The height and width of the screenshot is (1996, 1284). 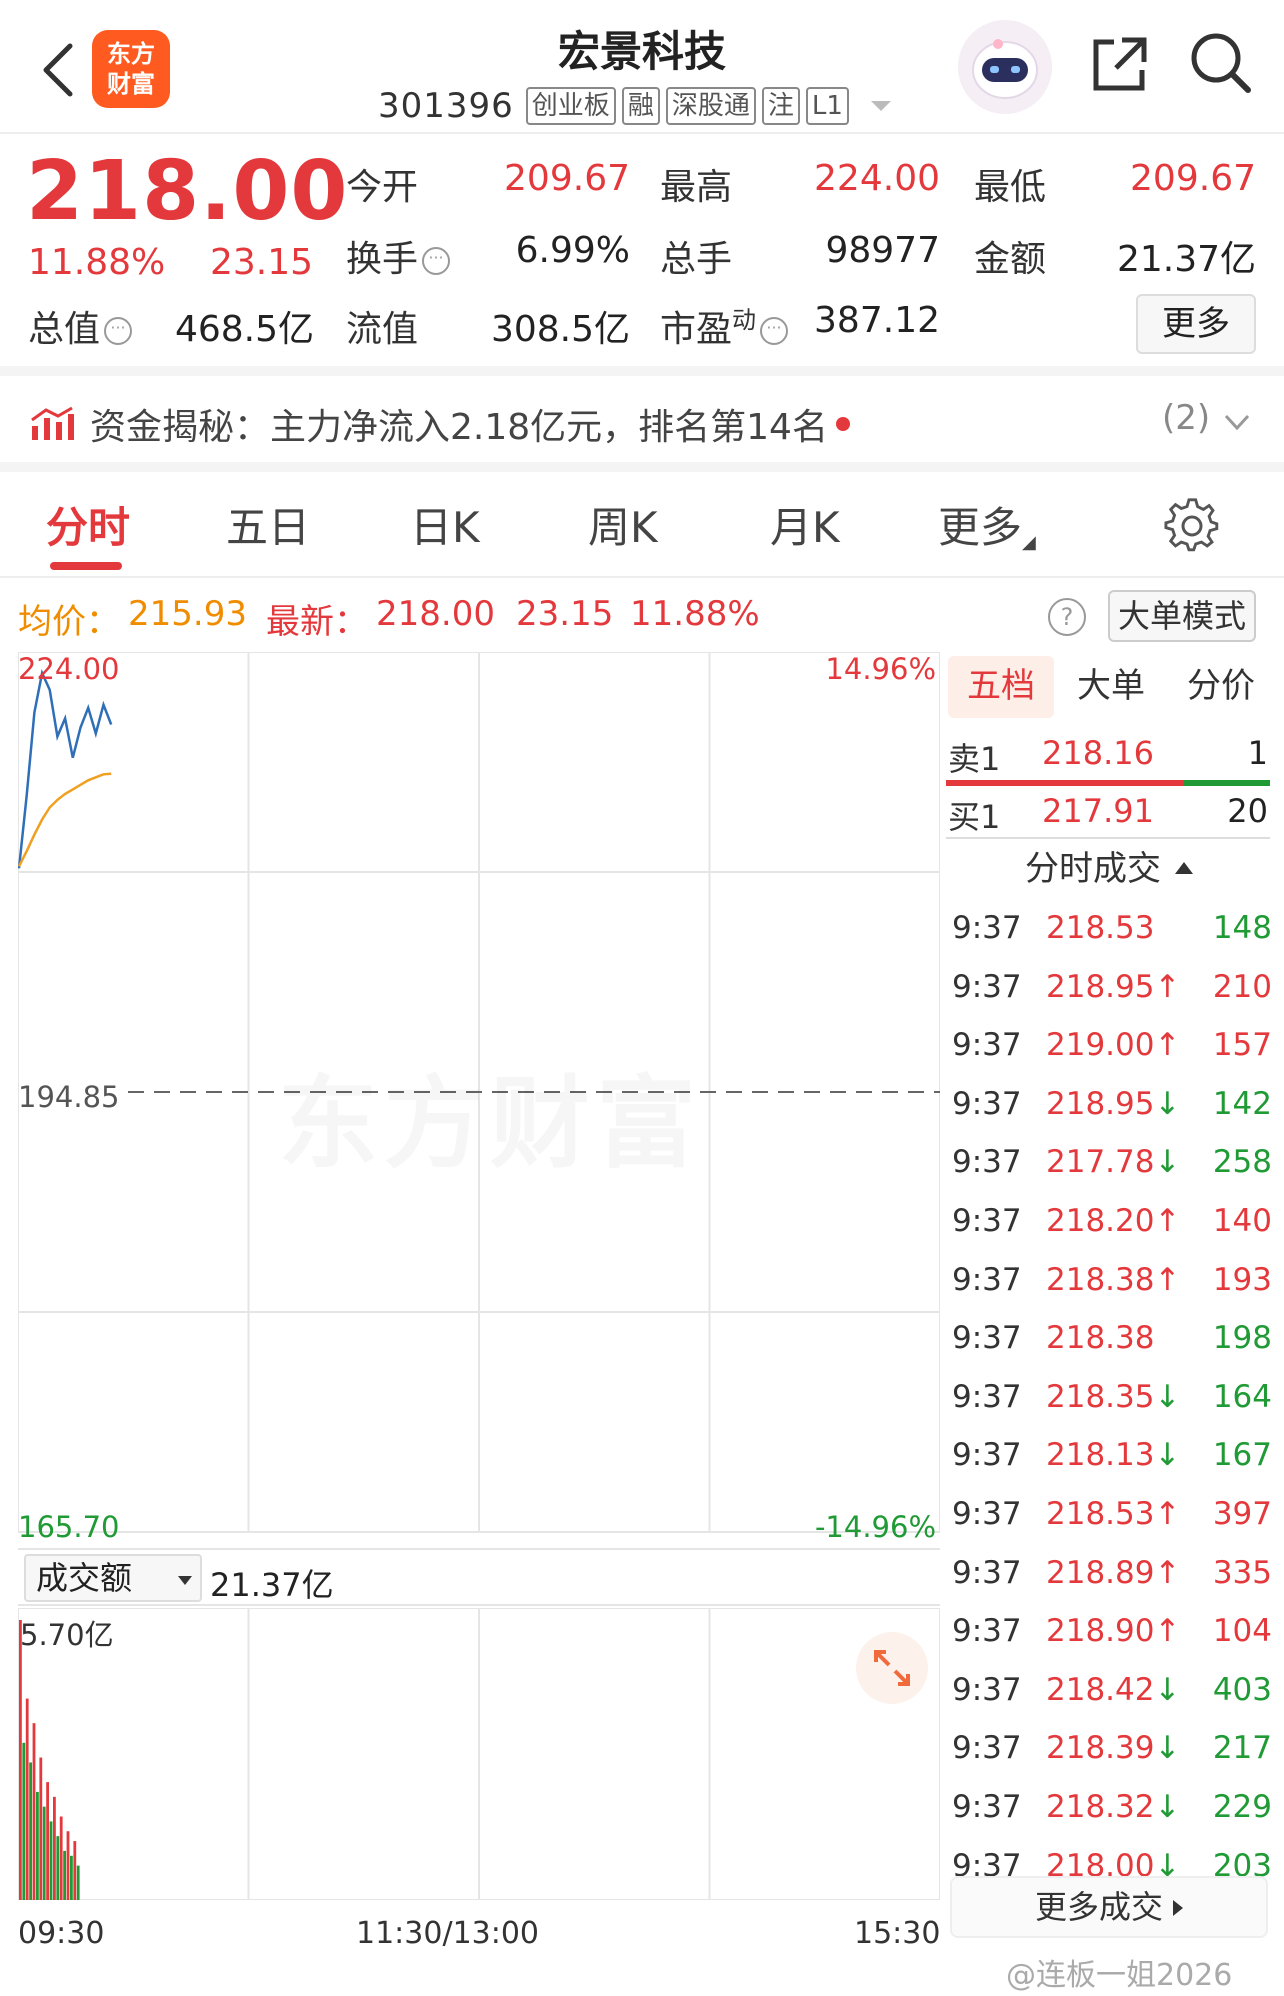 What do you see at coordinates (448, 1933) in the screenshot?
I see `x-axis-midday: 11:30/13:00` at bounding box center [448, 1933].